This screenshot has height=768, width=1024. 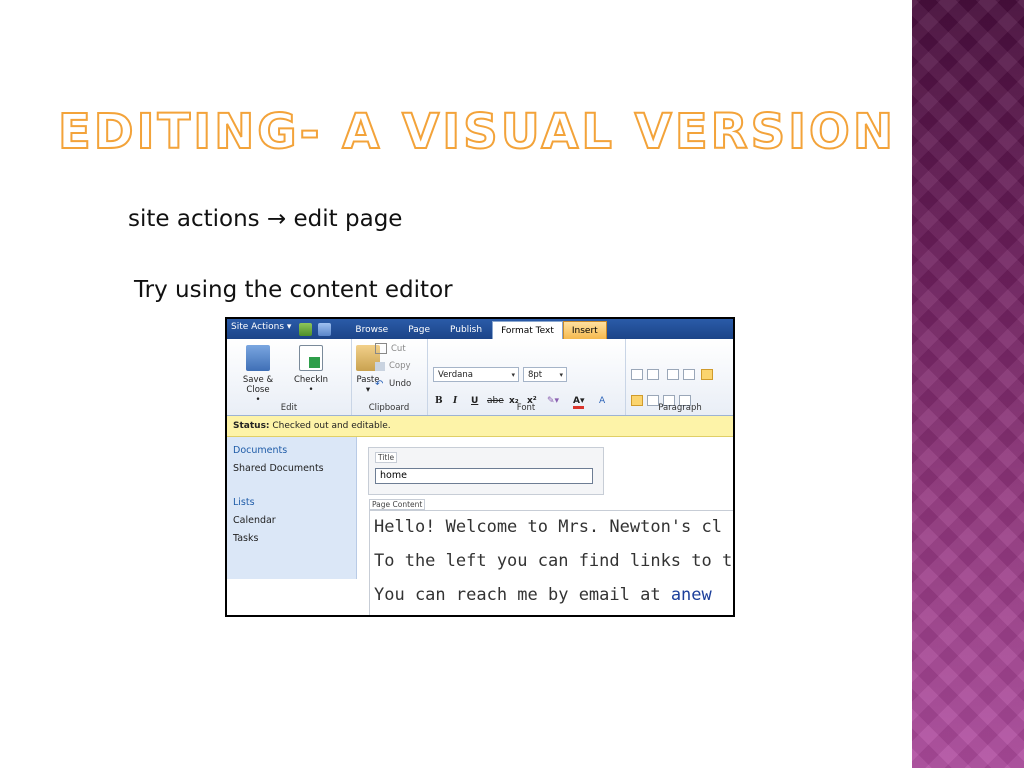 I want to click on save-quick-icon, so click(x=306, y=329).